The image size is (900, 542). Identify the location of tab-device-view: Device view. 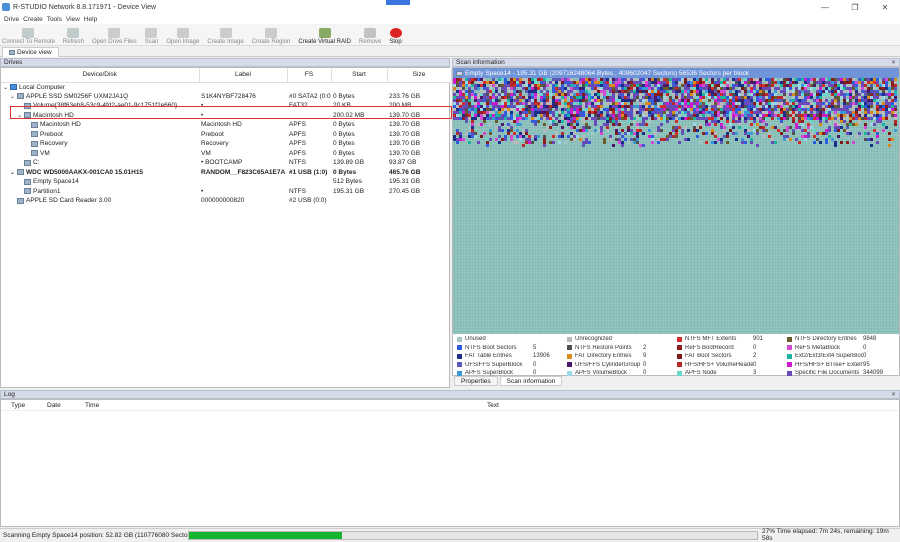
(30, 52).